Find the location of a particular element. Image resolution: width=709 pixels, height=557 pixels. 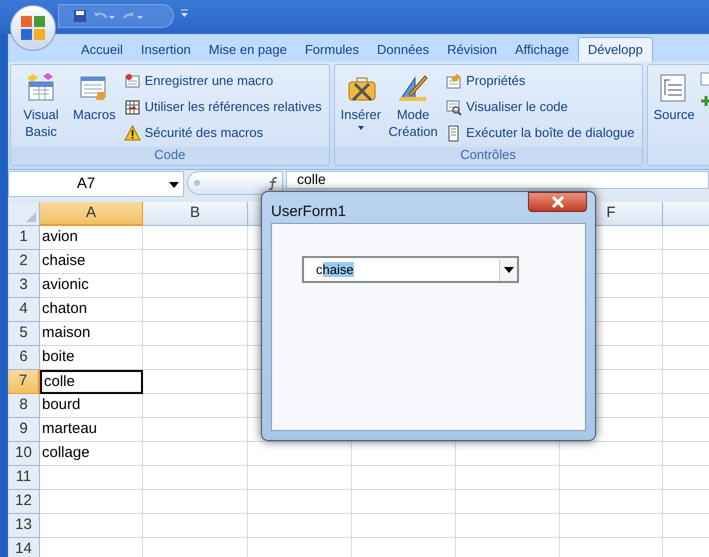

ribbon-tab: Mise en page is located at coordinates (248, 49).